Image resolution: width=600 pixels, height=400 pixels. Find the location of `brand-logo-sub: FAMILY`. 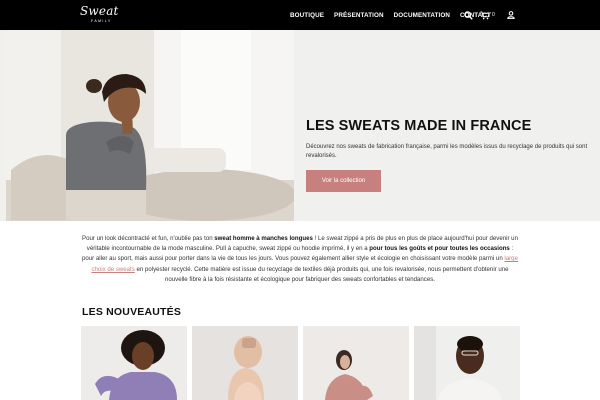

brand-logo-sub: FAMILY is located at coordinates (101, 21).